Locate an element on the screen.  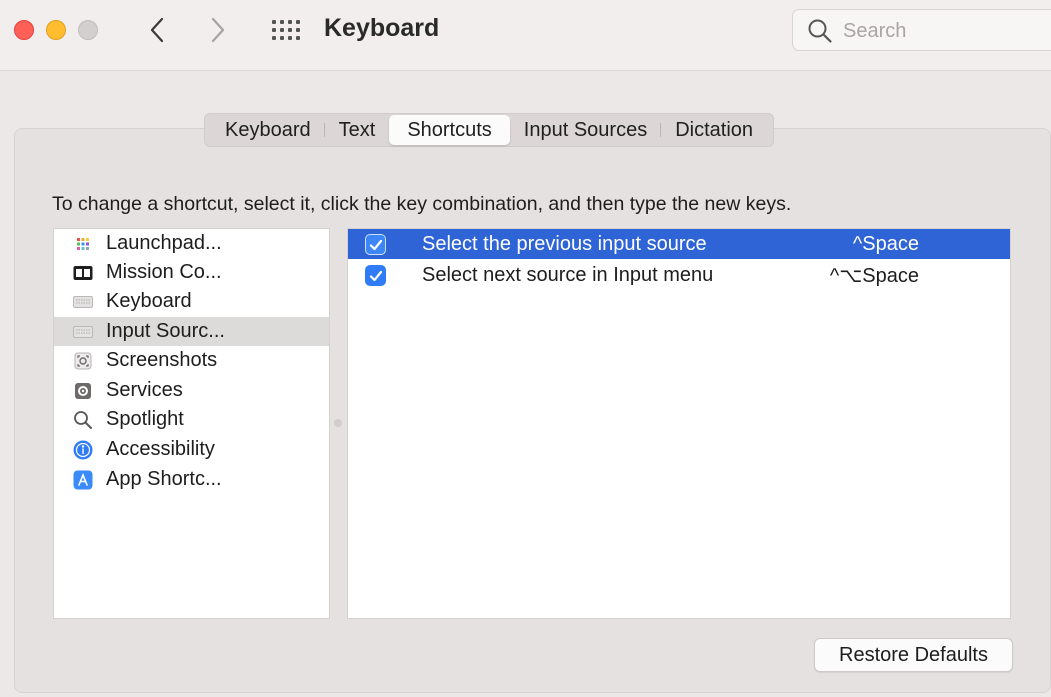
search-field is located at coordinates (921, 30).